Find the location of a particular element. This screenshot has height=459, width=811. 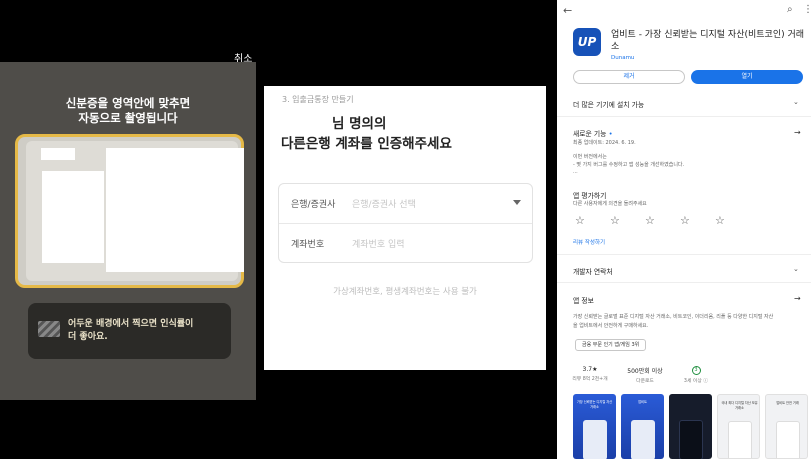

app-icon: UP is located at coordinates (587, 42).